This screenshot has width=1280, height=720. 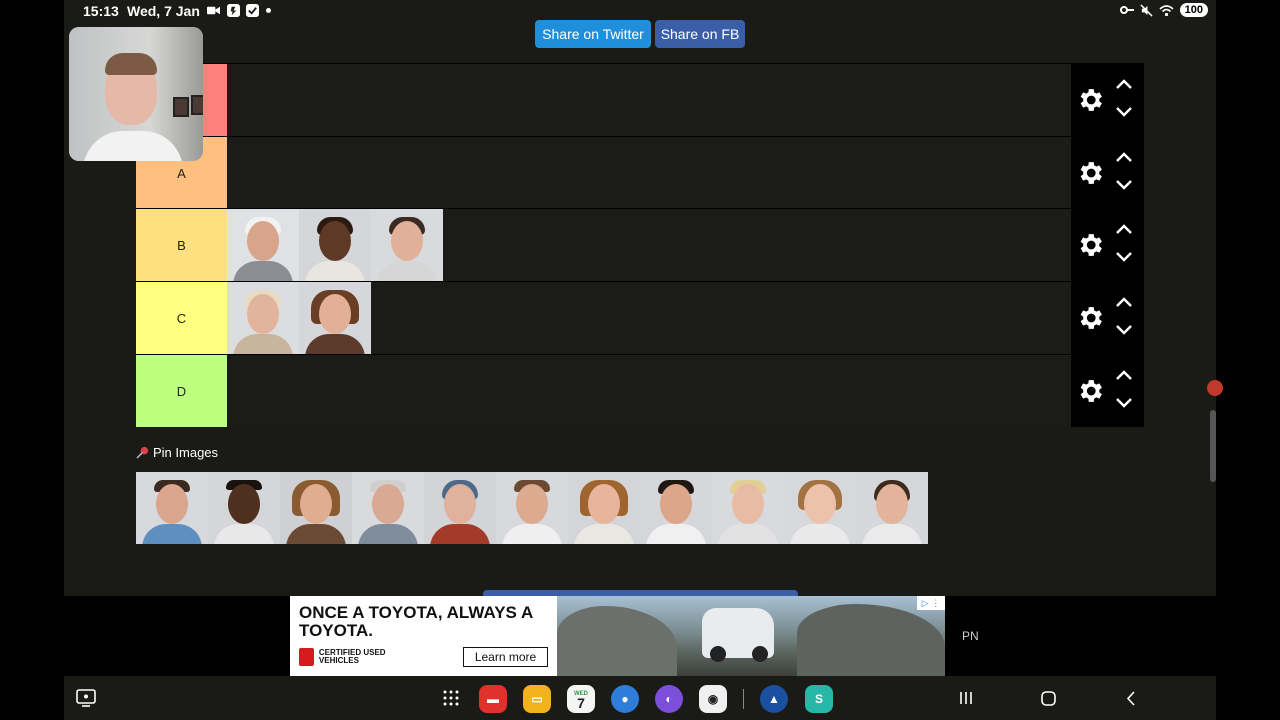 I want to click on tier-row-s, so click(x=640, y=99).